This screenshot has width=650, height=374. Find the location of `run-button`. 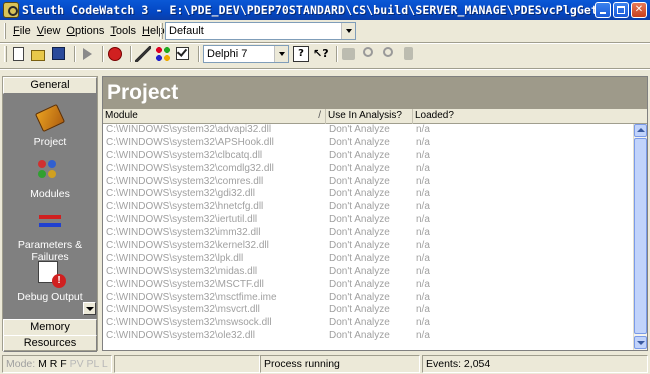

run-button is located at coordinates (87, 54).